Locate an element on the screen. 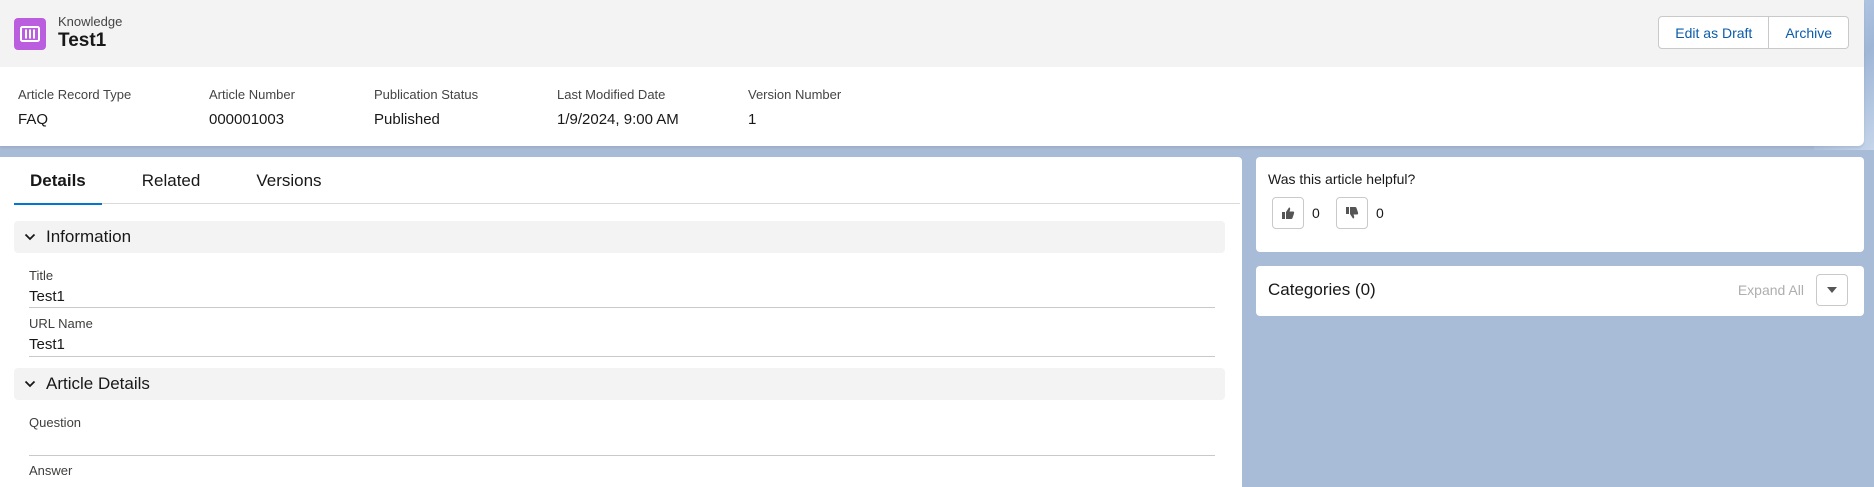 This screenshot has height=487, width=1874. highlight-article-number: Article Number 000001003 is located at coordinates (252, 107).